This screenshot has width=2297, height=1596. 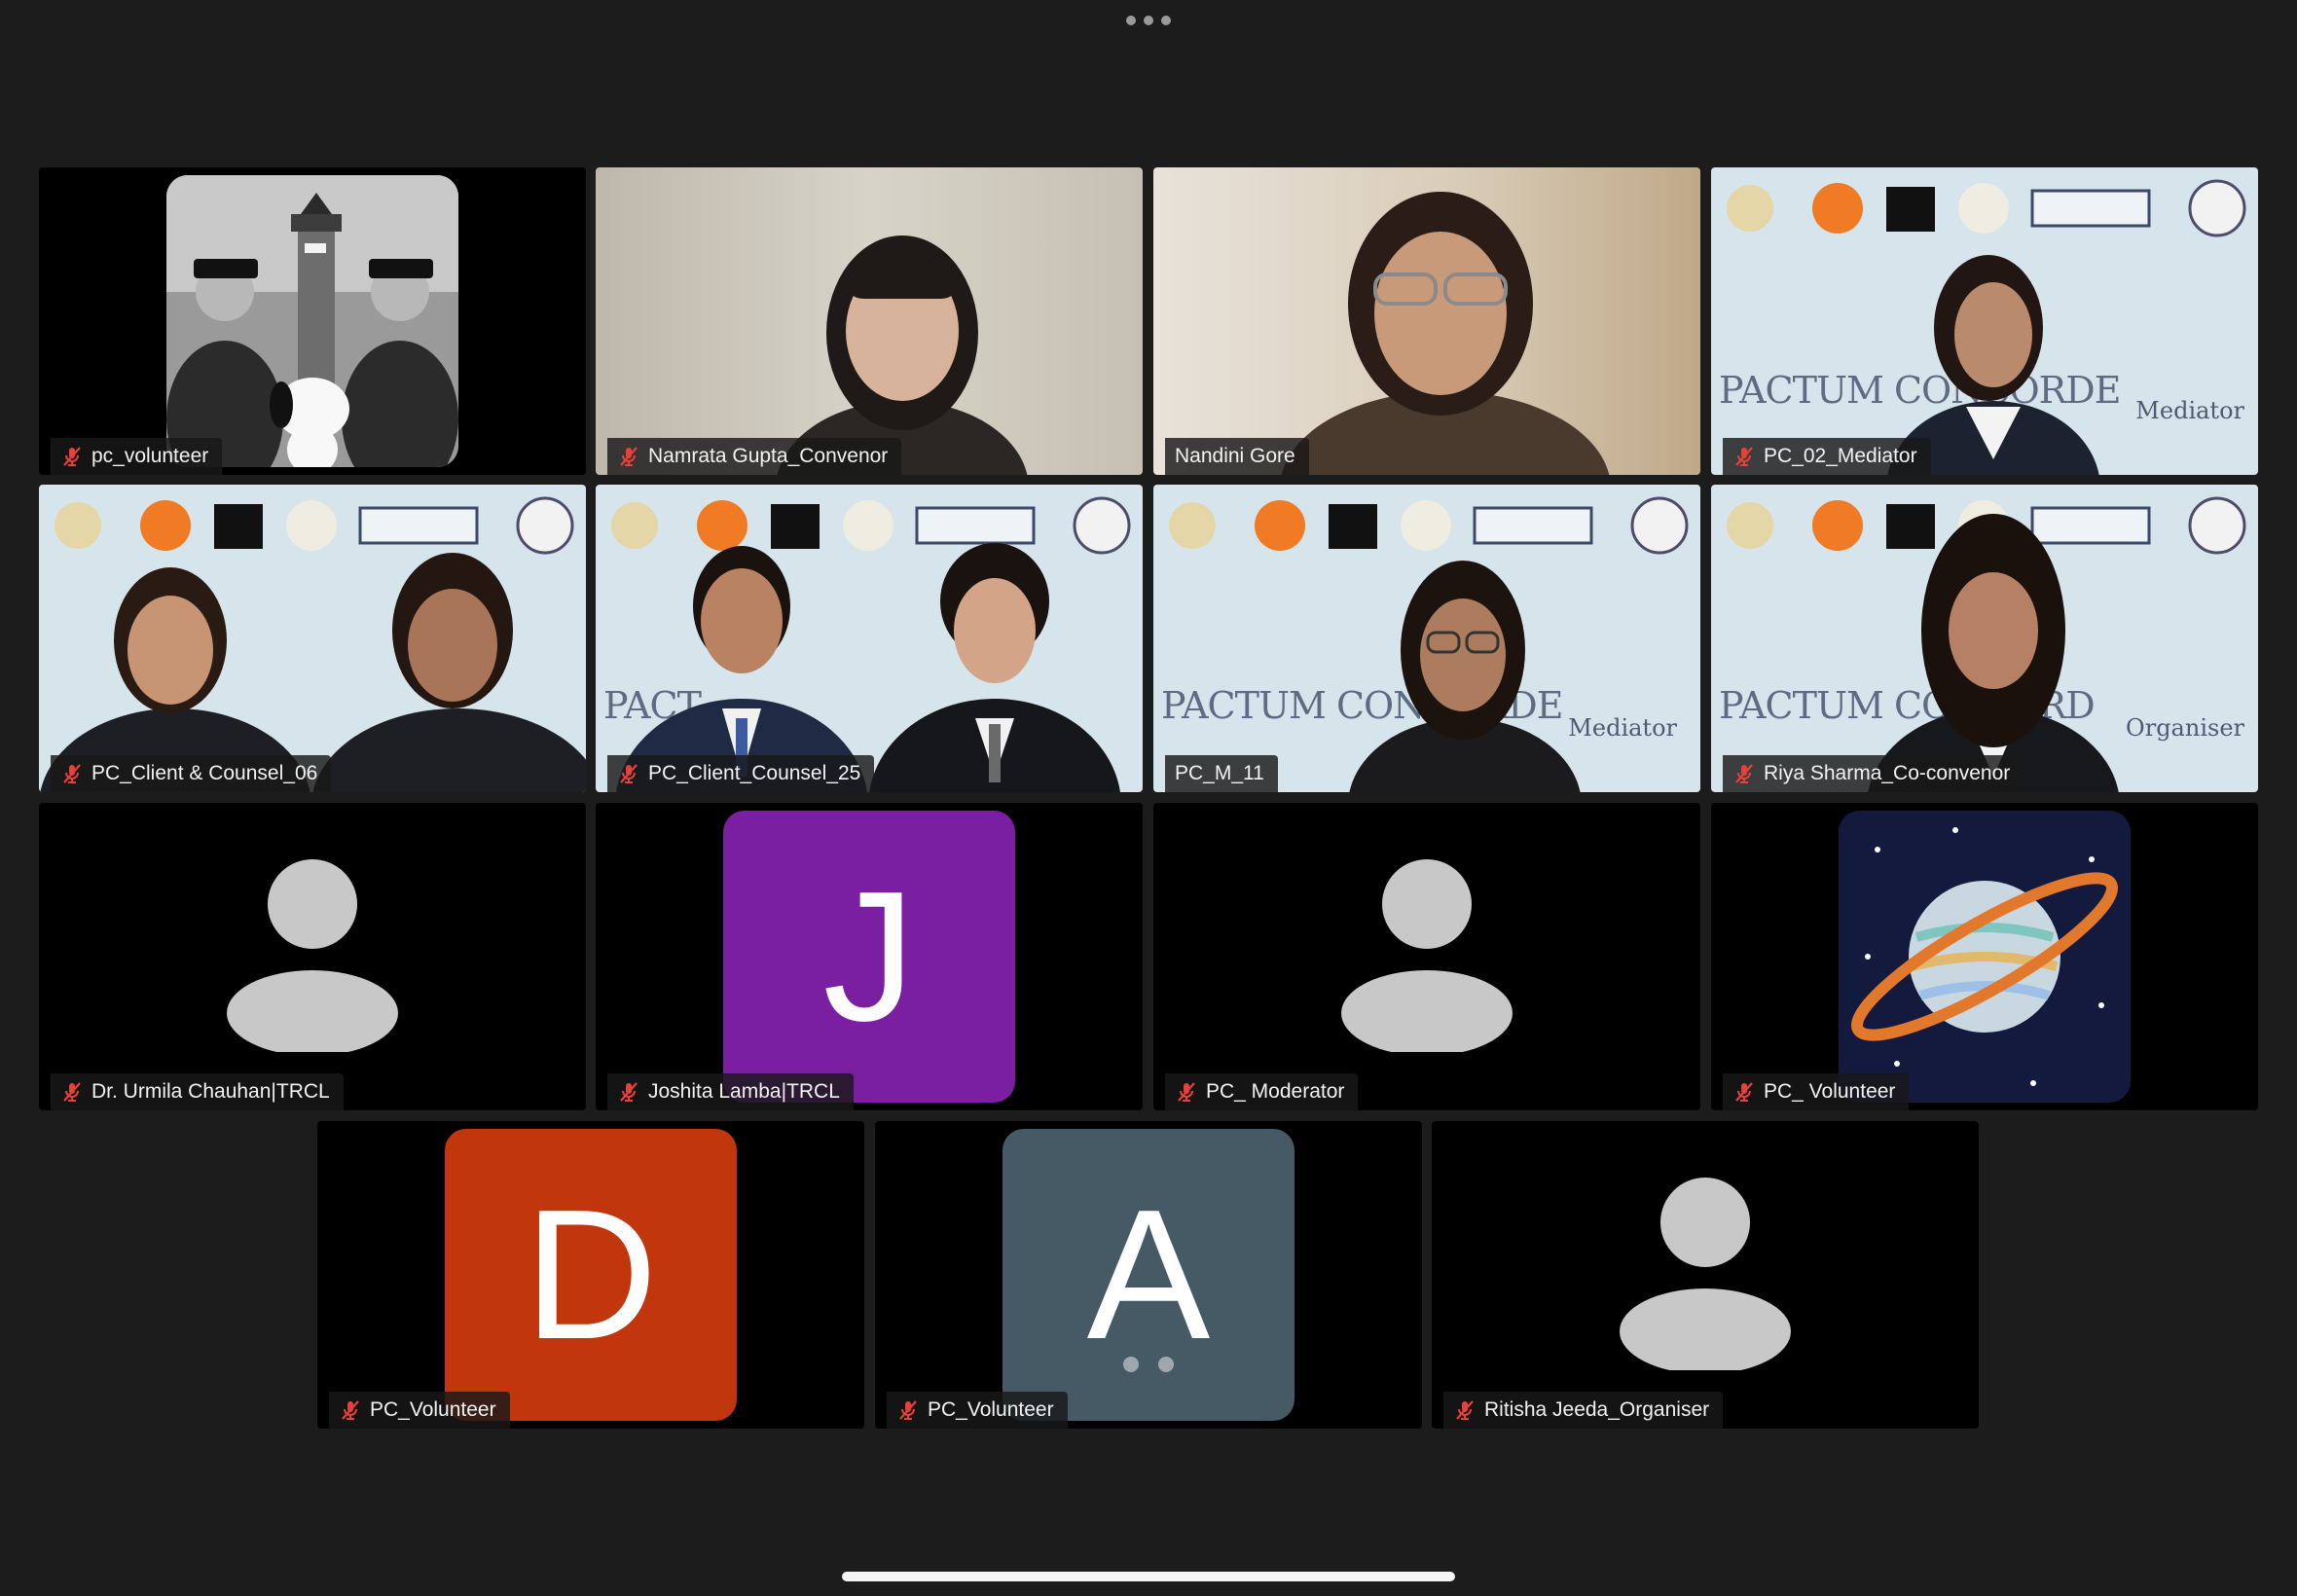 I want to click on participant-tile: Namrata Gupta_Convenor, so click(x=870, y=321).